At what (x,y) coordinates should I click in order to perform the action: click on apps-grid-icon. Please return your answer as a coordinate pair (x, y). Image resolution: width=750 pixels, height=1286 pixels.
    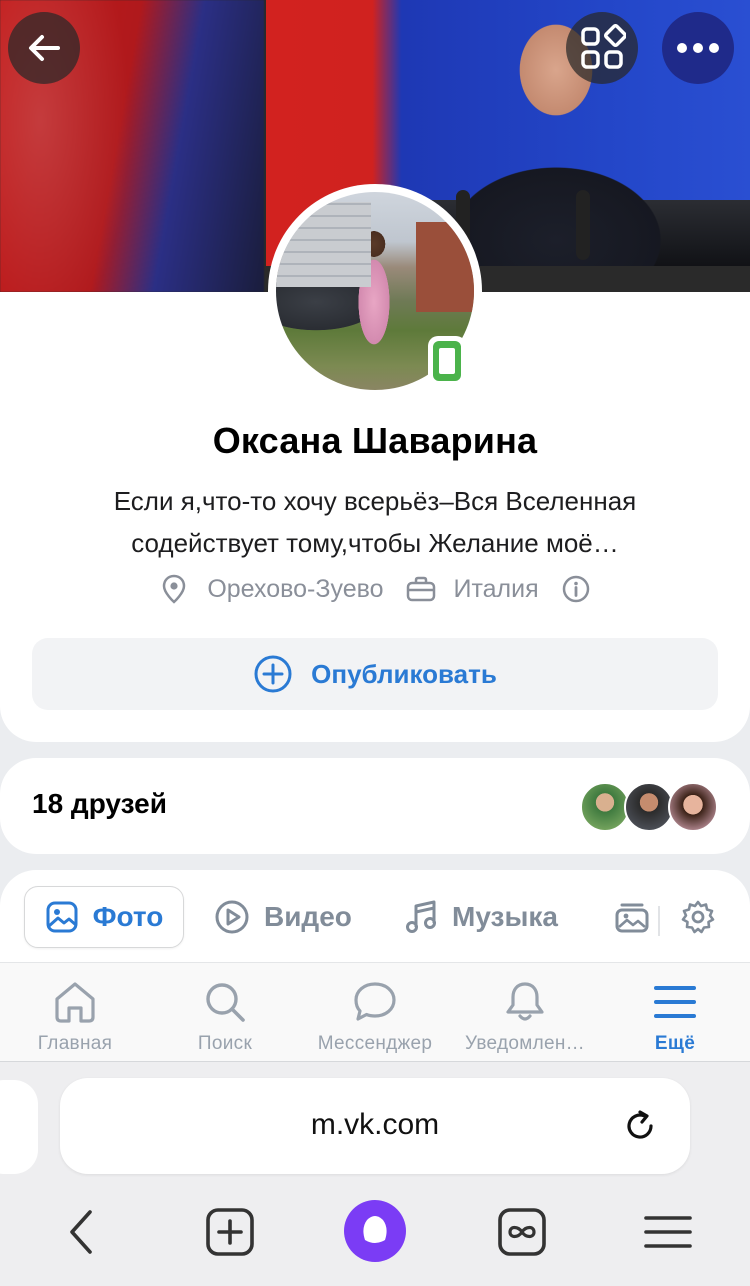
    Looking at the image, I should click on (603, 46).